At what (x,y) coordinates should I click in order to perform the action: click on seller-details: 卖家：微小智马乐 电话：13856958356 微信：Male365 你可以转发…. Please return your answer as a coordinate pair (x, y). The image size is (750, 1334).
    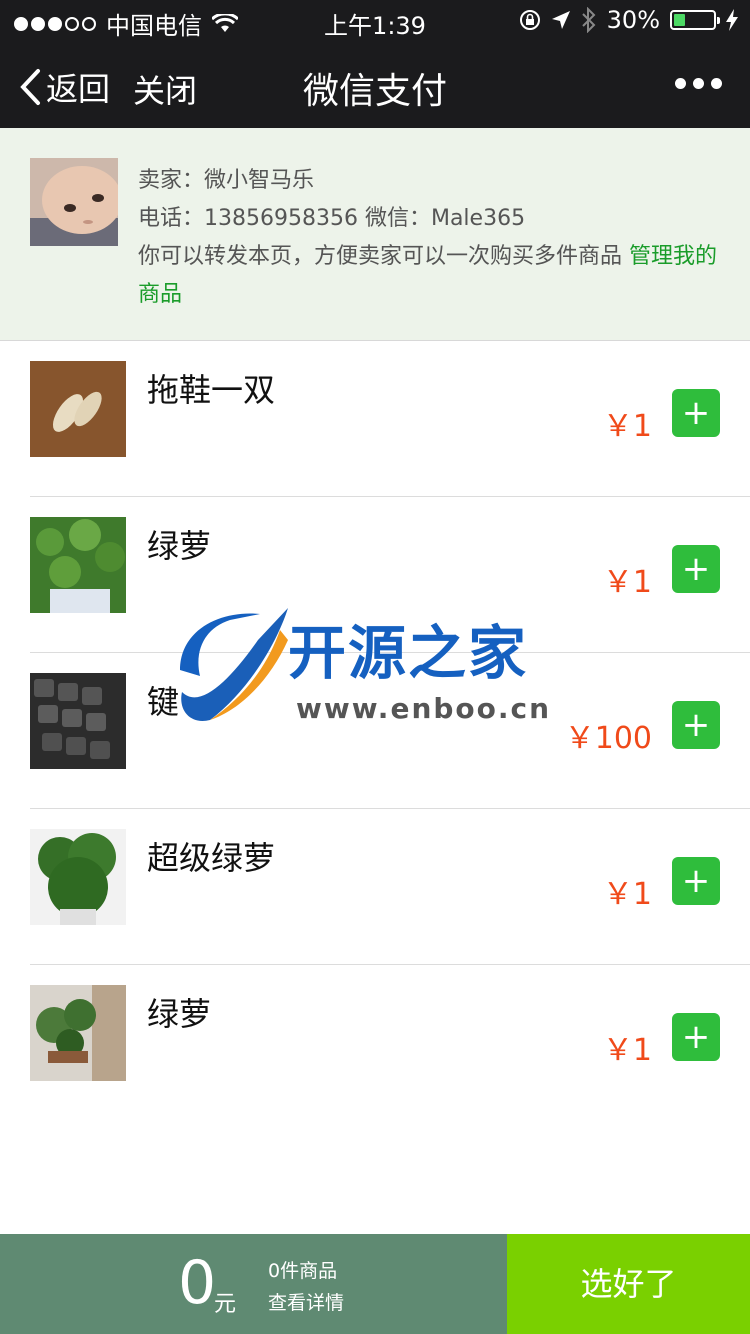
    Looking at the image, I should click on (433, 238).